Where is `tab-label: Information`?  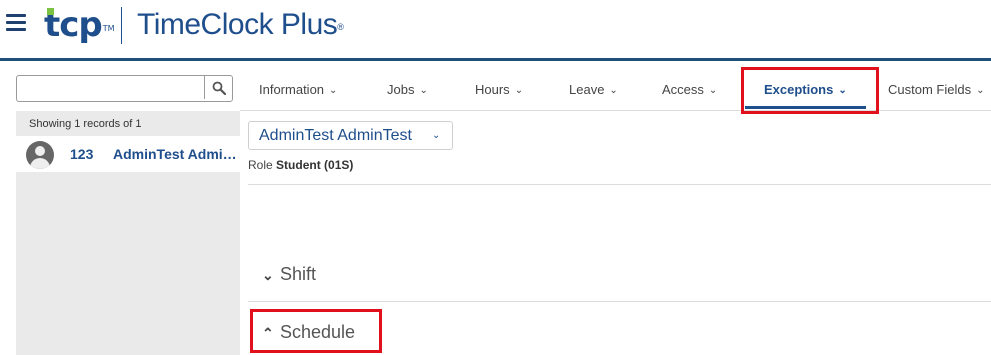 tab-label: Information is located at coordinates (292, 89).